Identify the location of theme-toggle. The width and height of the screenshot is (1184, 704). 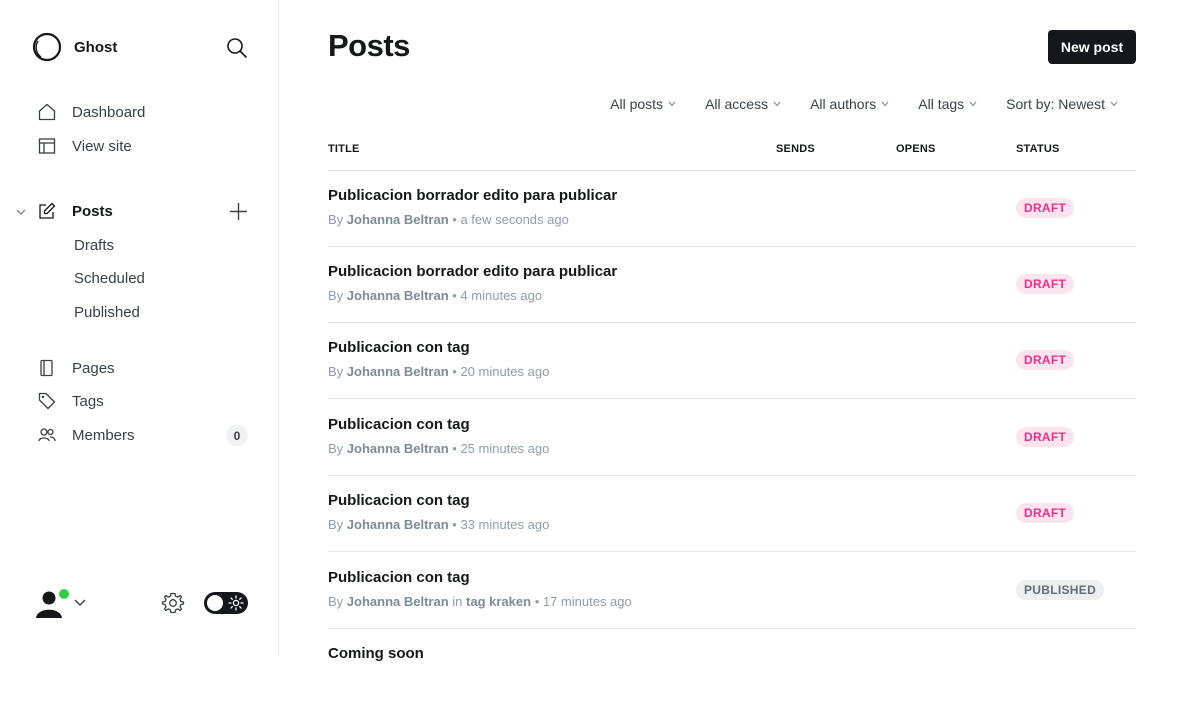
(226, 603).